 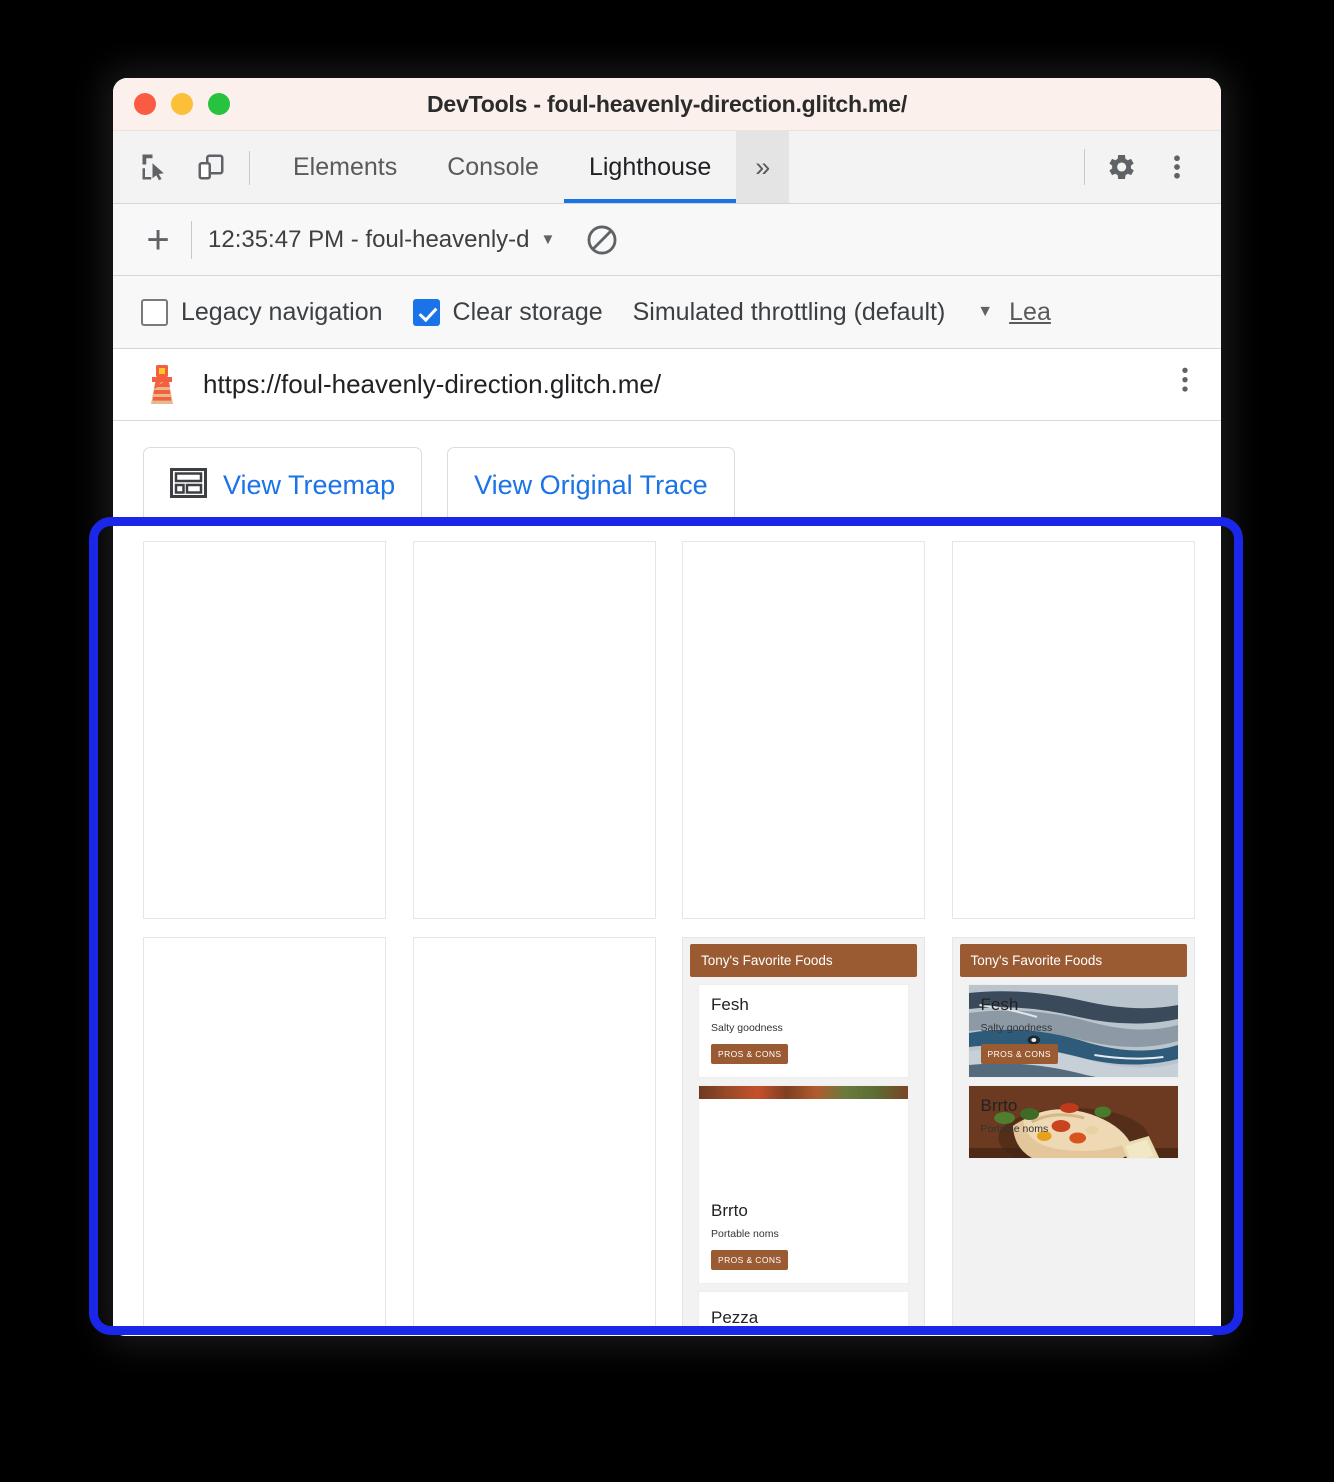 What do you see at coordinates (162, 385) in the screenshot?
I see `lighthouse-icon` at bounding box center [162, 385].